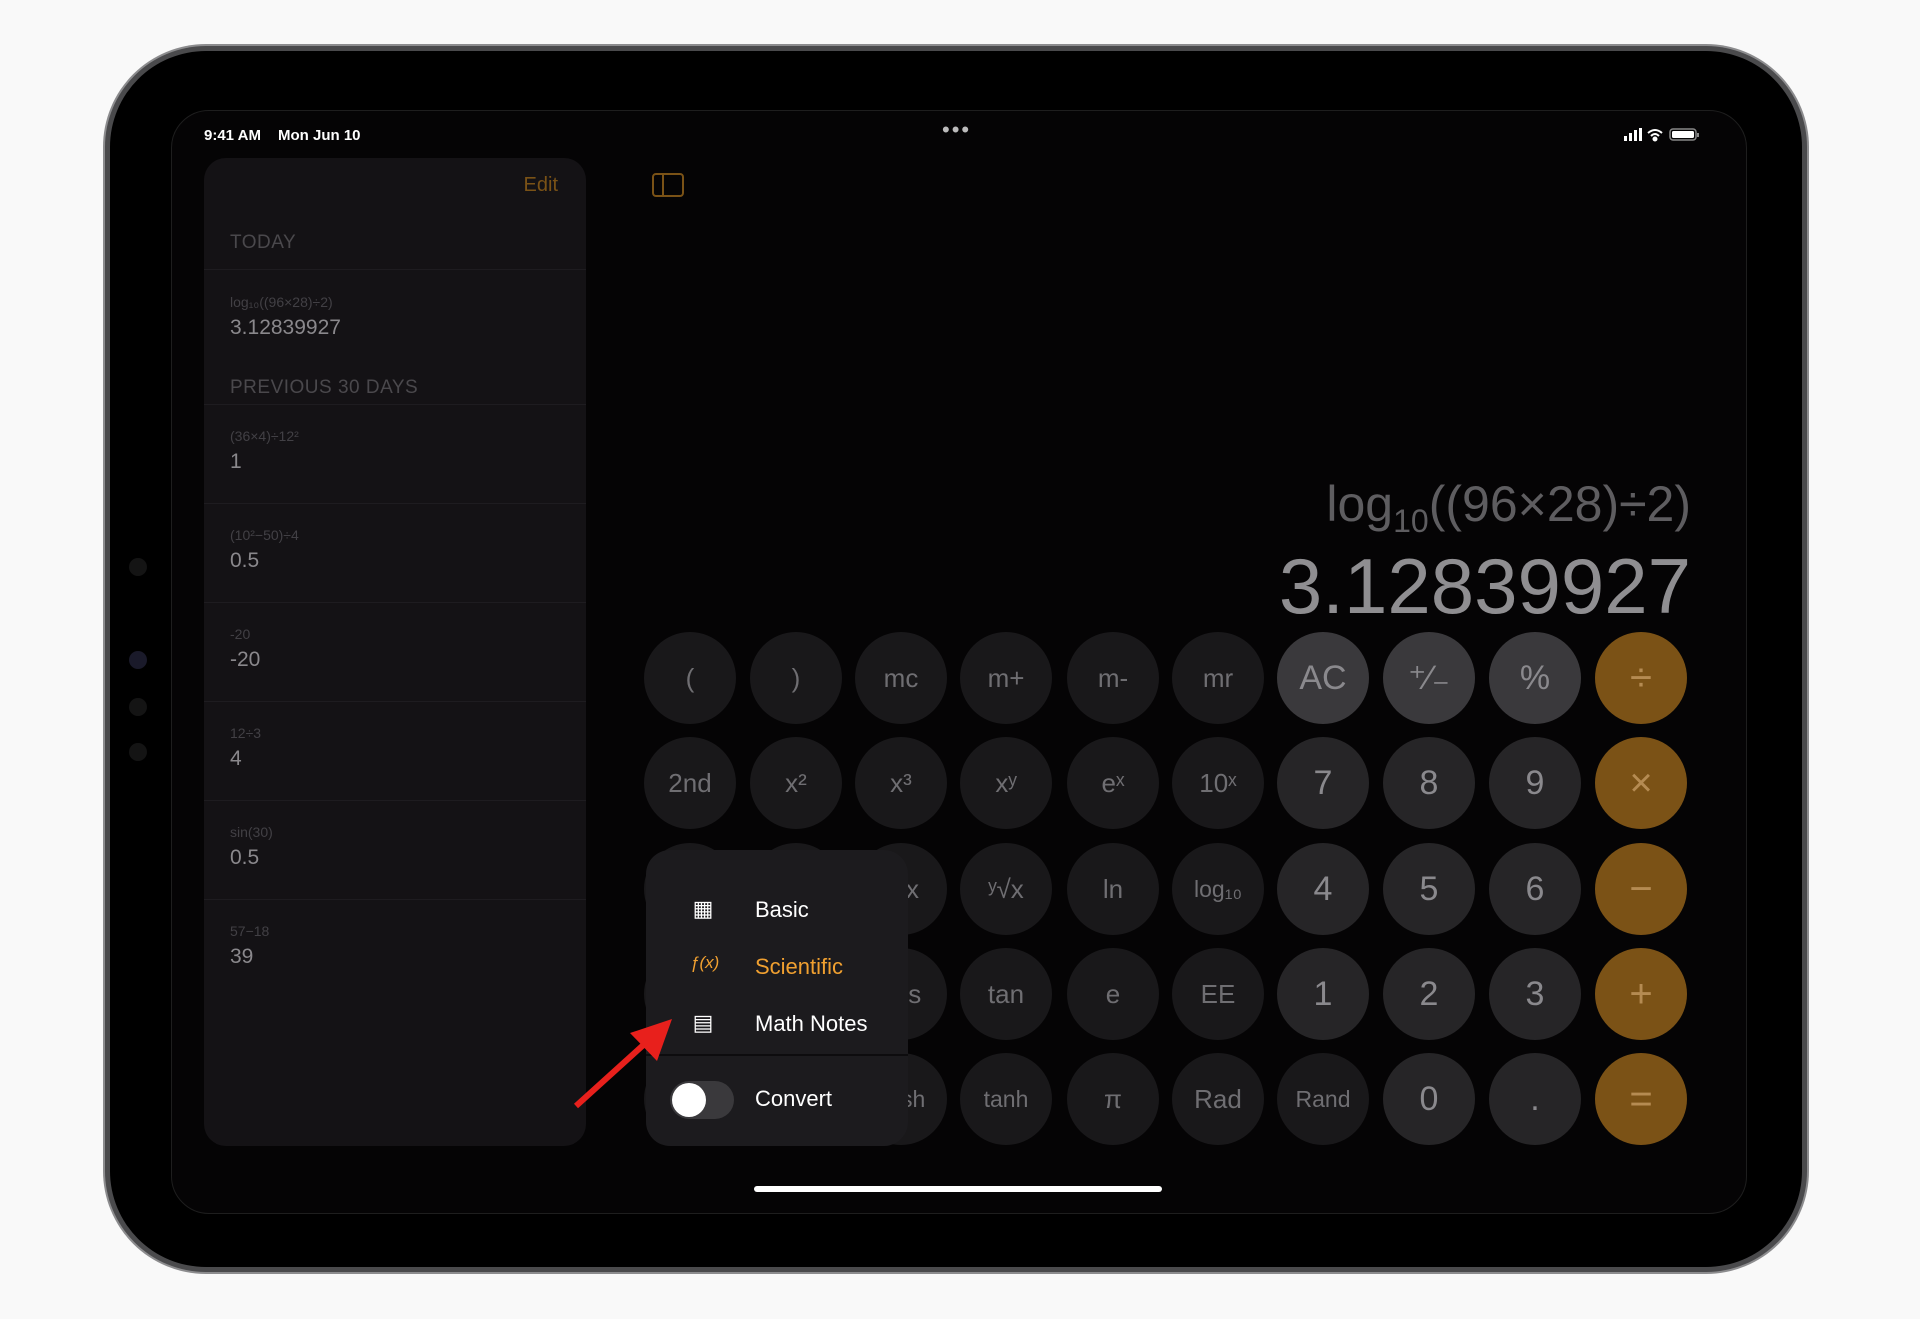 The height and width of the screenshot is (1319, 1920). I want to click on key-button: 4, so click(1323, 889).